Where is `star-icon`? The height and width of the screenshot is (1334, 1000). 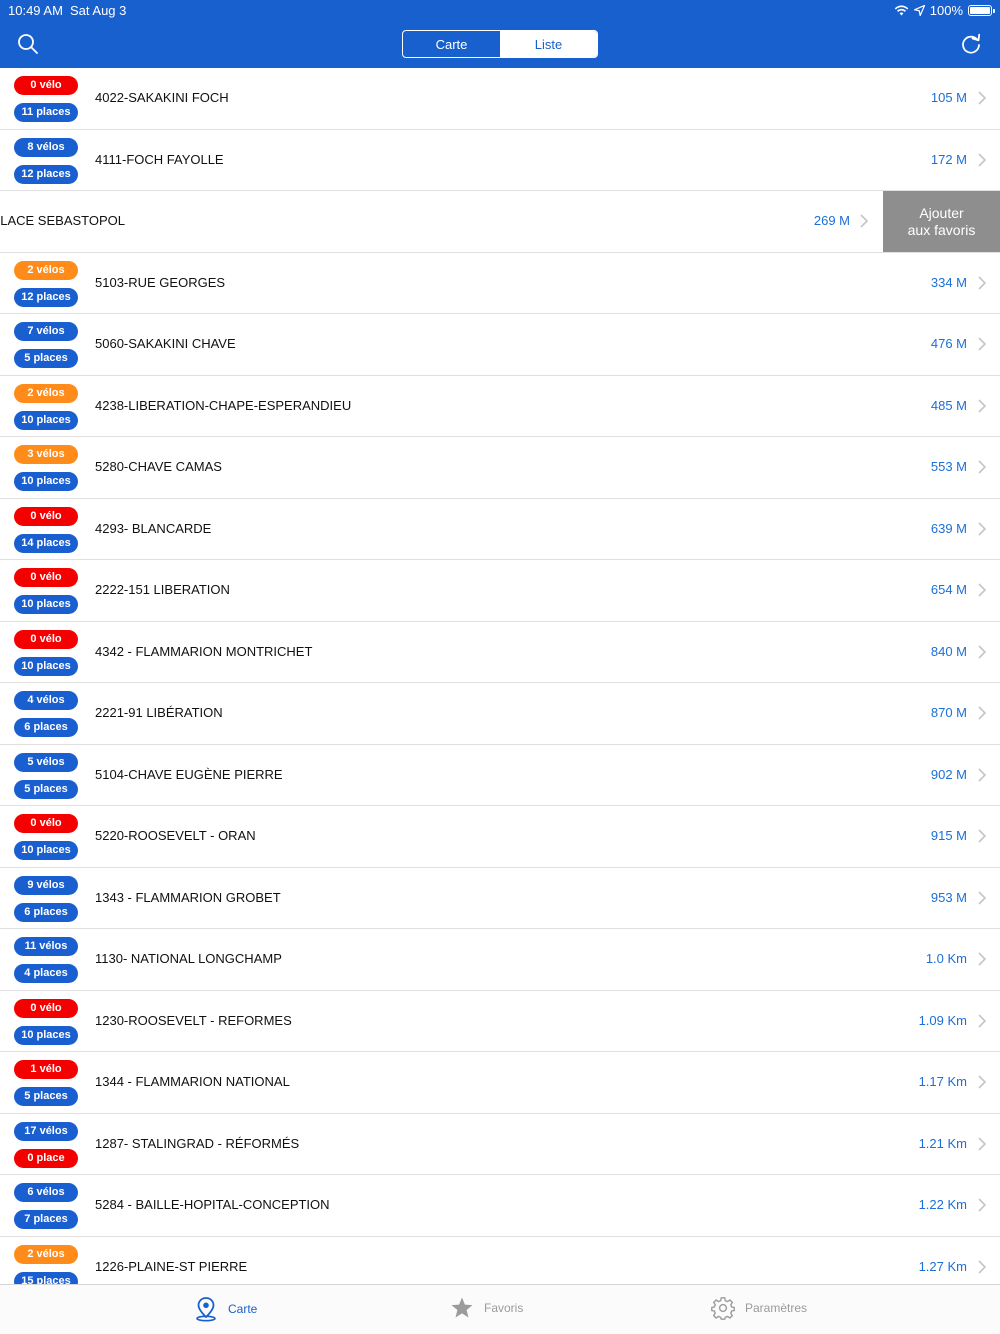
star-icon is located at coordinates (462, 1307).